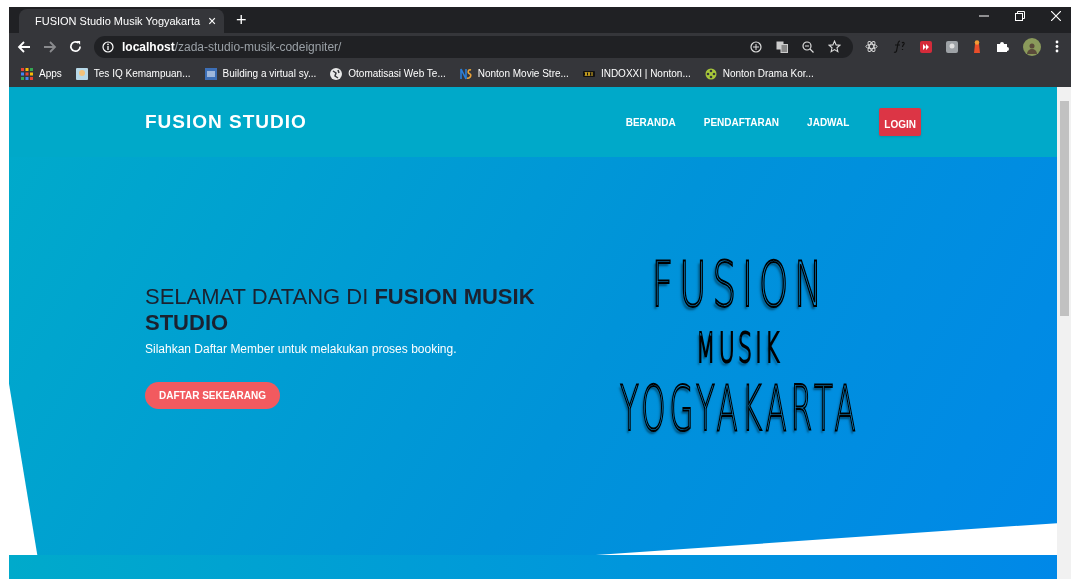  What do you see at coordinates (710, 73) in the screenshot?
I see `film-reel-icon` at bounding box center [710, 73].